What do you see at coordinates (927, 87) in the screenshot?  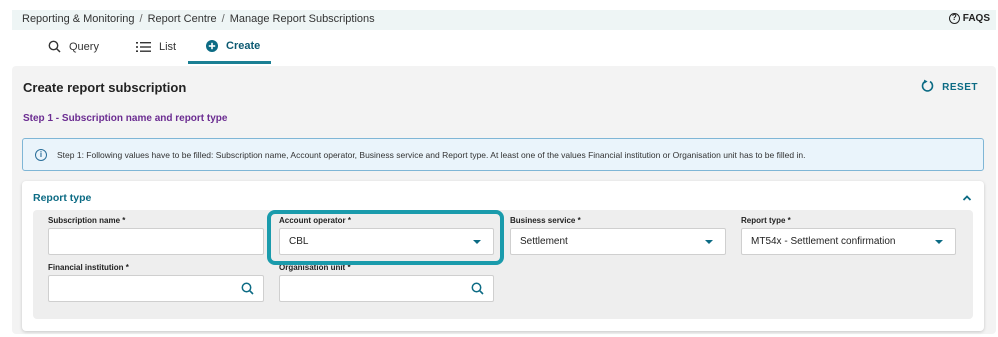 I see `reset-icon` at bounding box center [927, 87].